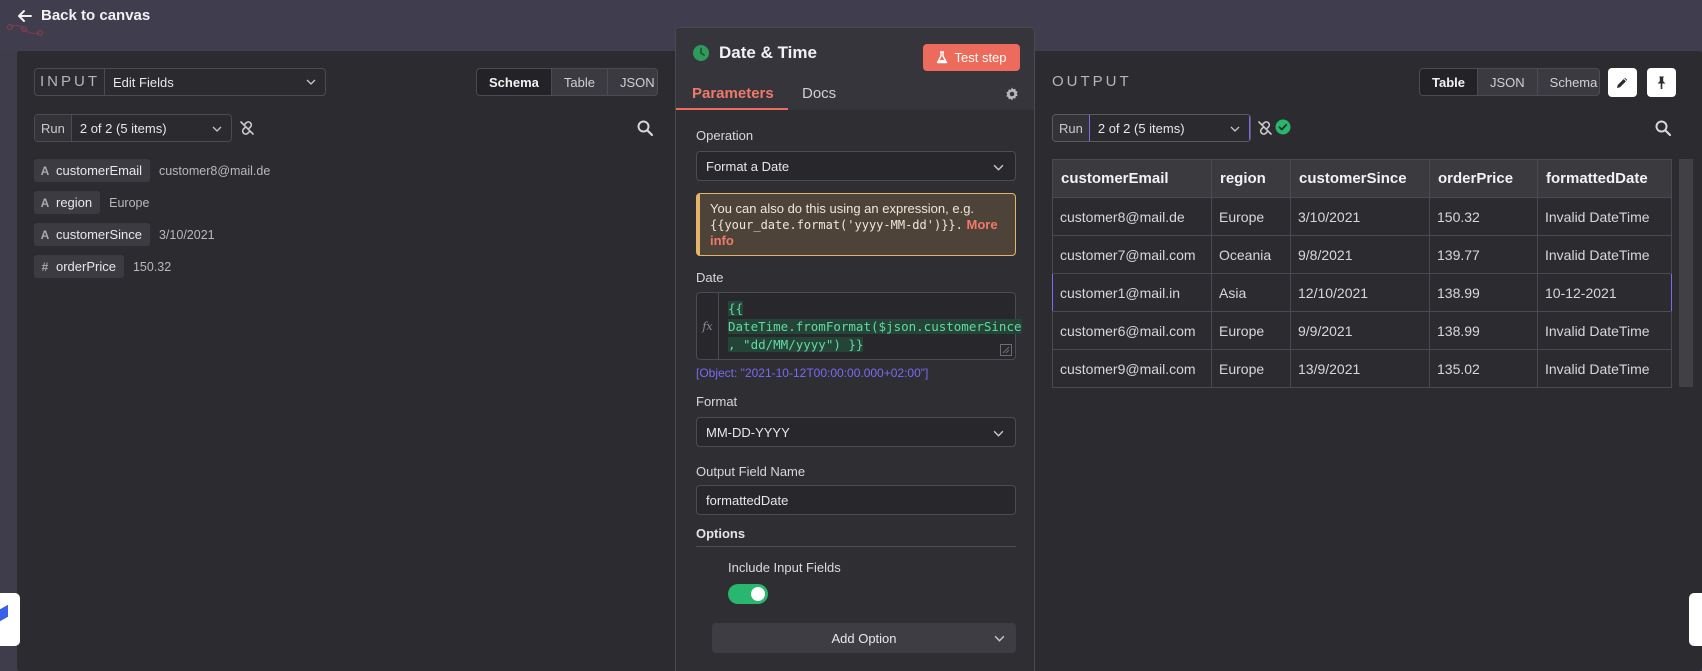  What do you see at coordinates (768, 52) in the screenshot?
I see `node-title-text: Date & Time` at bounding box center [768, 52].